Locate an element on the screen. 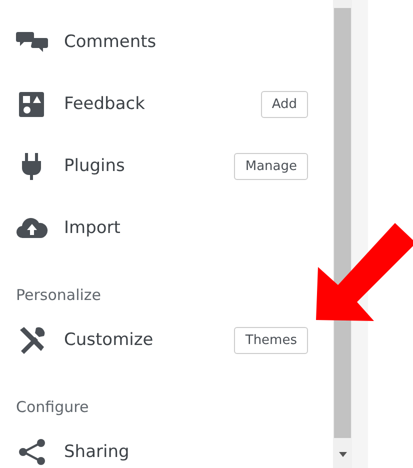 Image resolution: width=413 pixels, height=468 pixels. scrollbar is located at coordinates (342, 234).